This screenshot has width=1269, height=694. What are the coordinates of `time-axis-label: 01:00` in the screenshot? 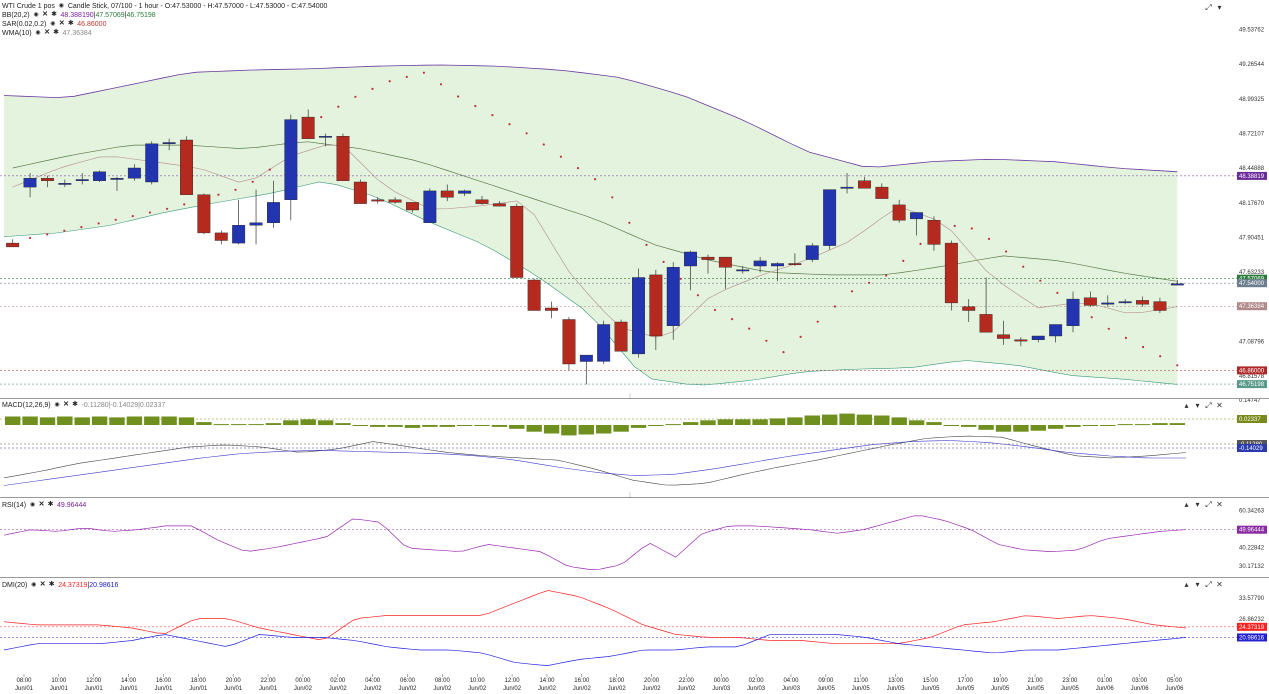 It's located at (1105, 681).